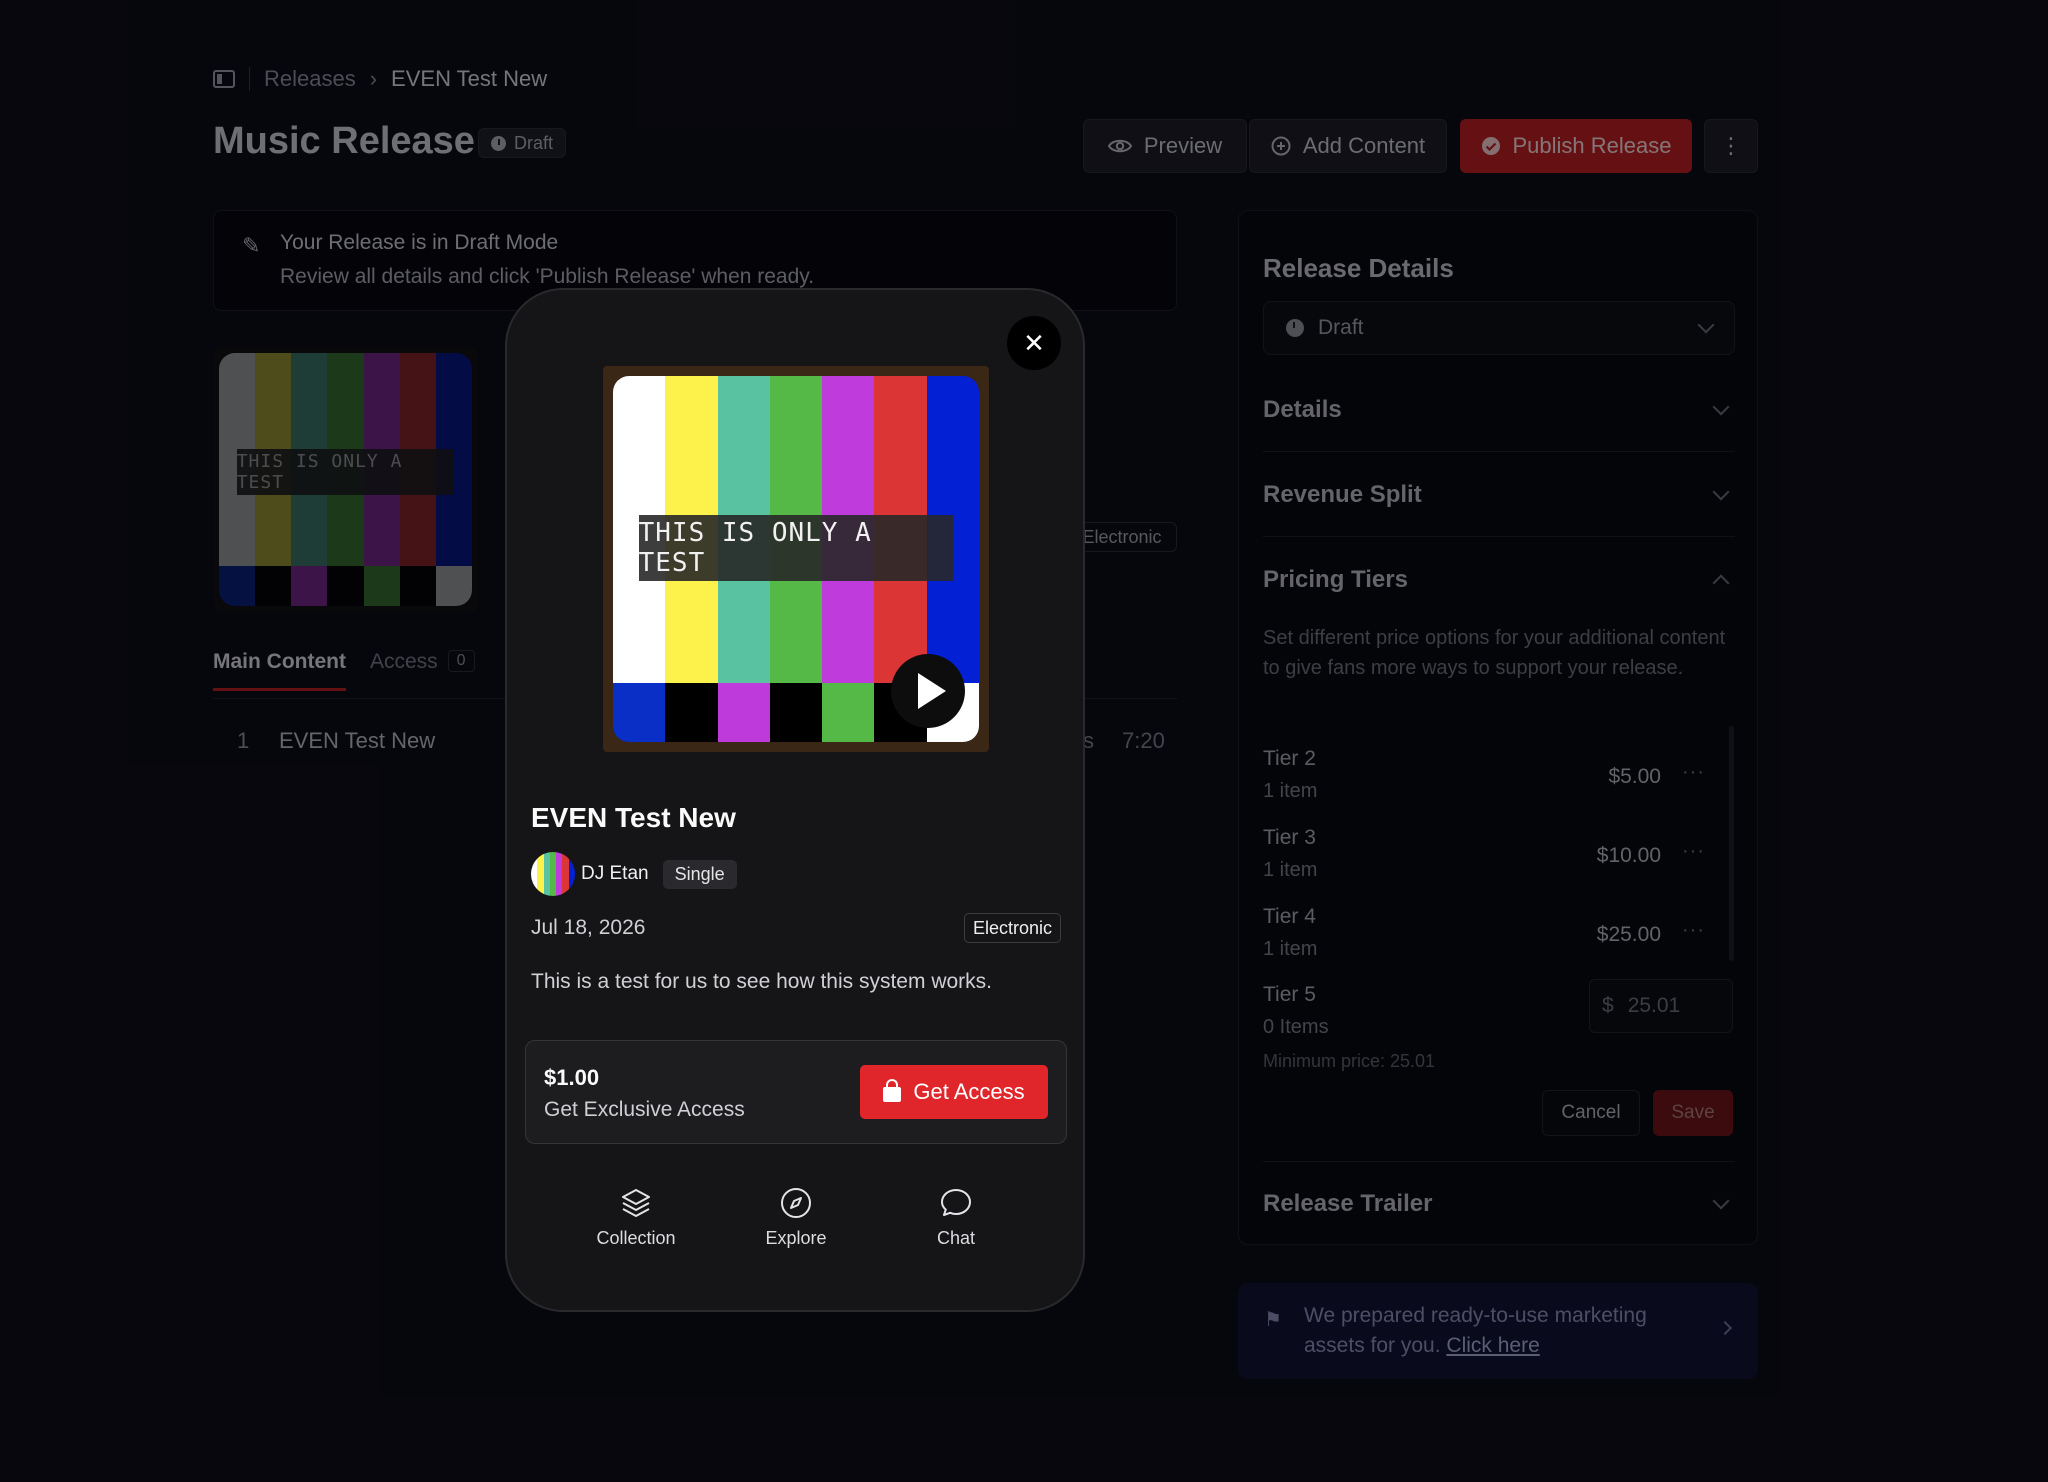 The width and height of the screenshot is (2048, 1482). I want to click on cover-label: THIS IS ONLY A TEST, so click(796, 548).